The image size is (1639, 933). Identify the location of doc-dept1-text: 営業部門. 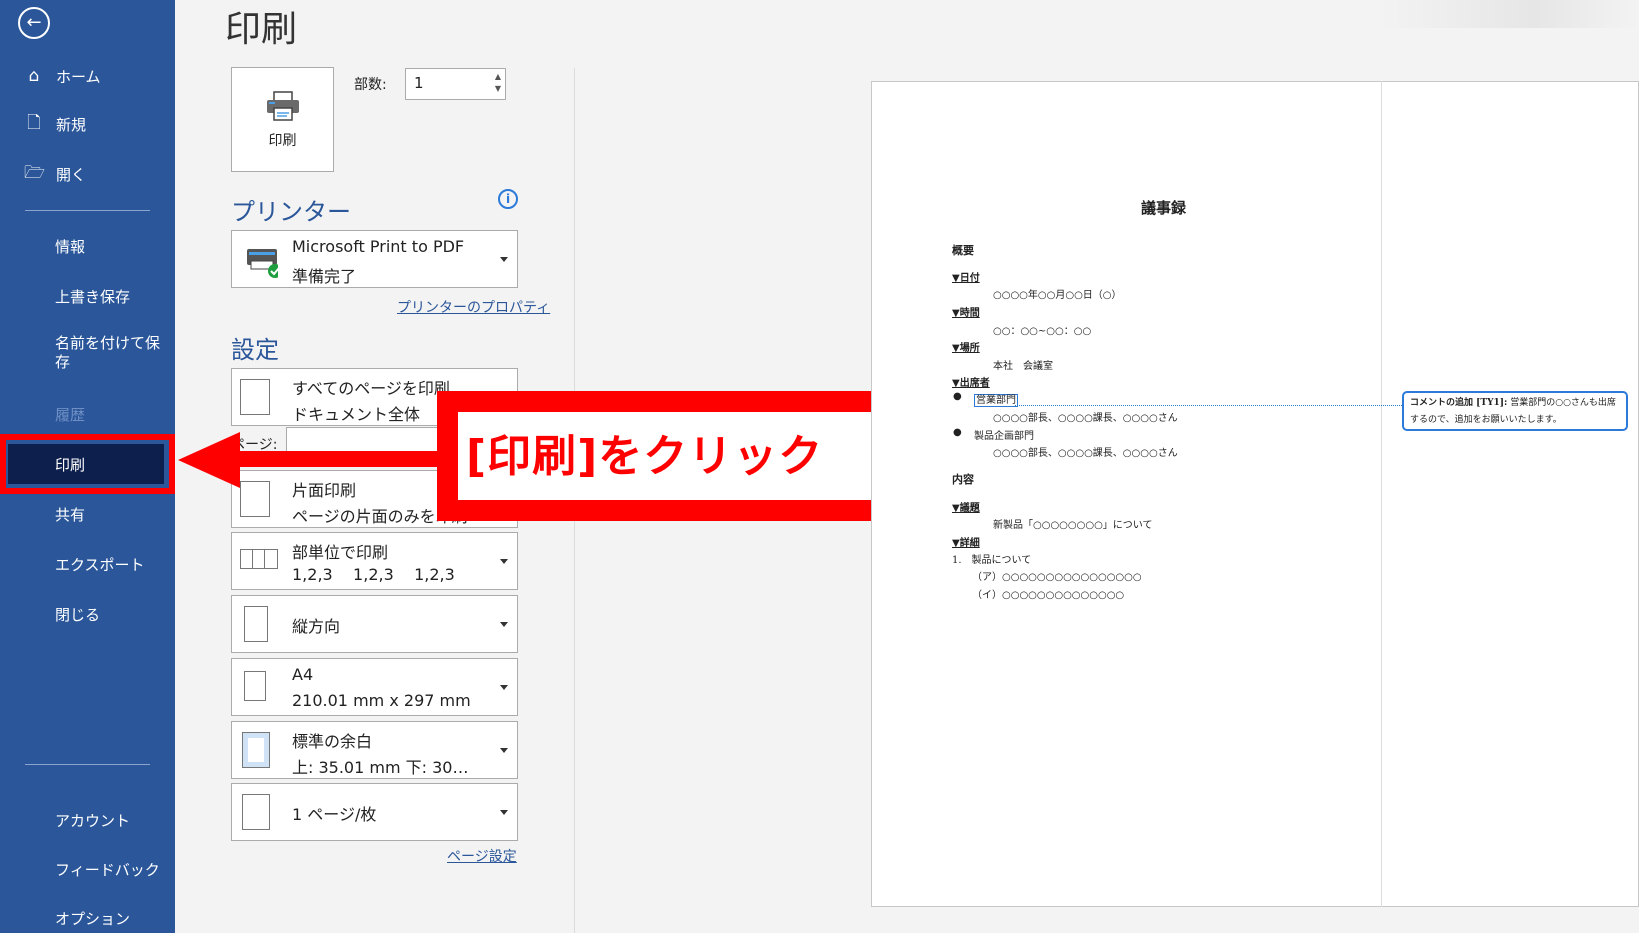
(996, 400).